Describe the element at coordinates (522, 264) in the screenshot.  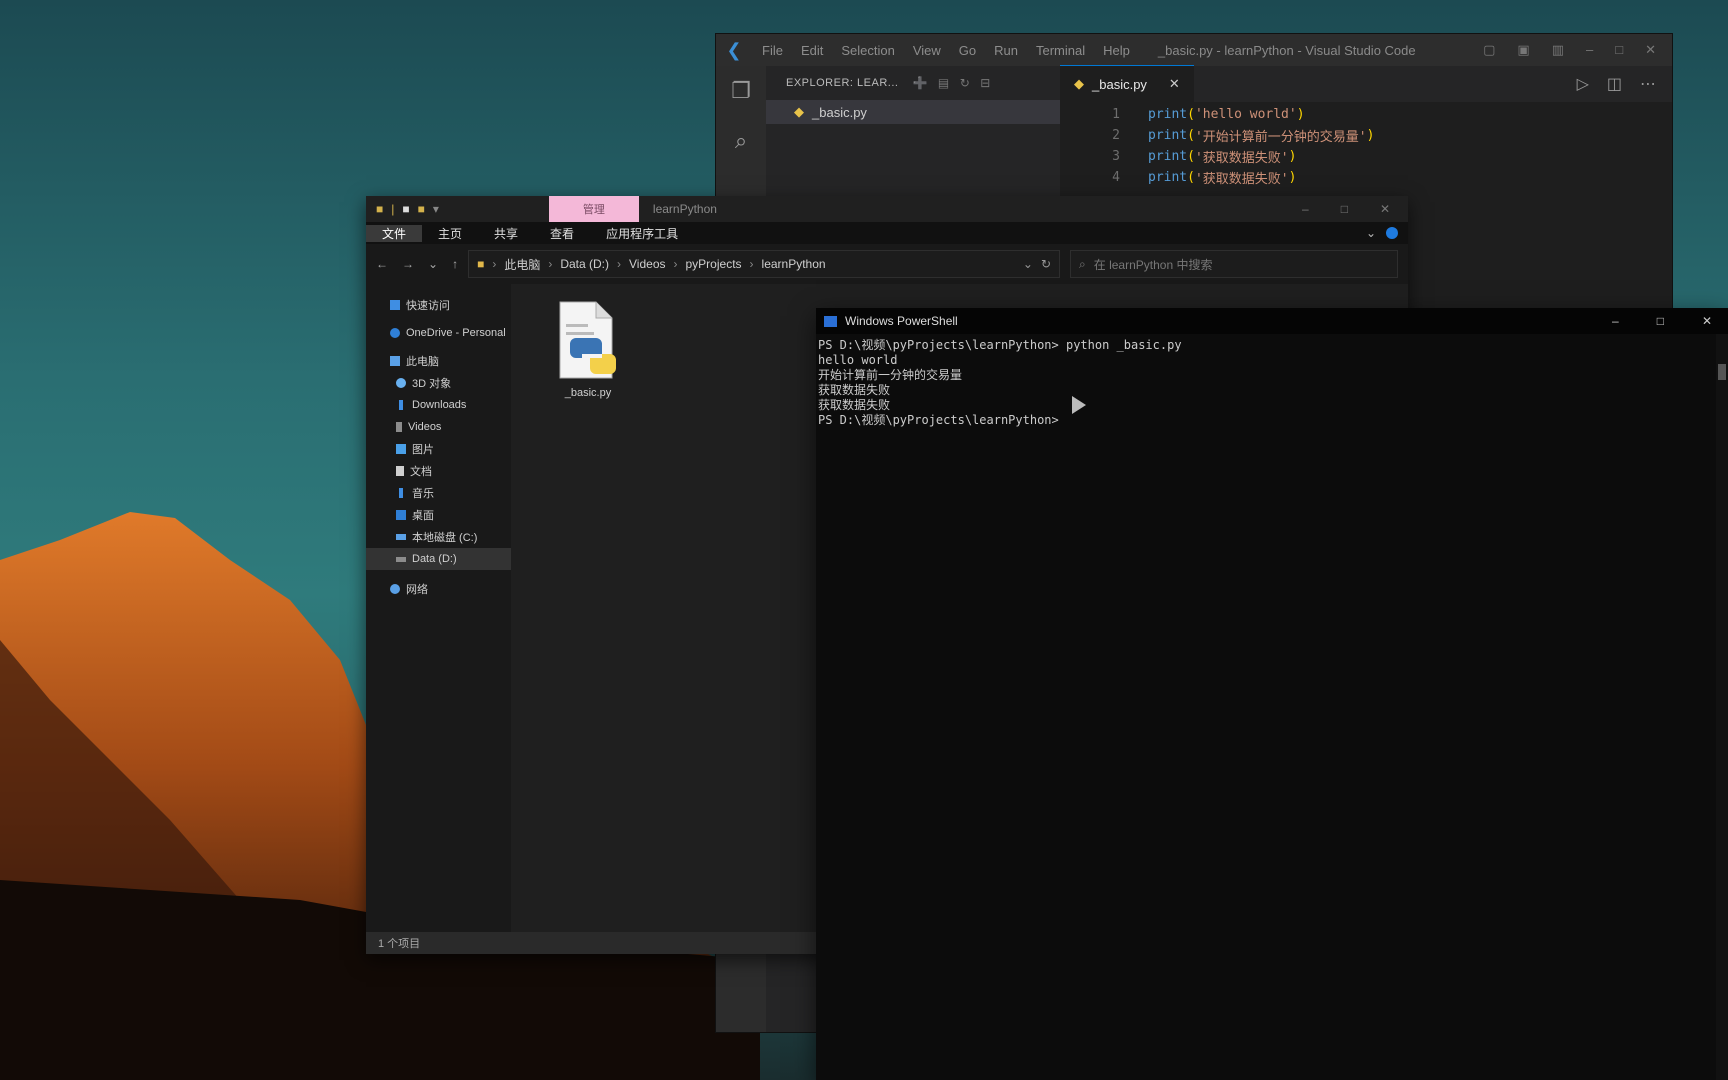
I see `breadcrumb-this-pc: 此电脑` at that location.